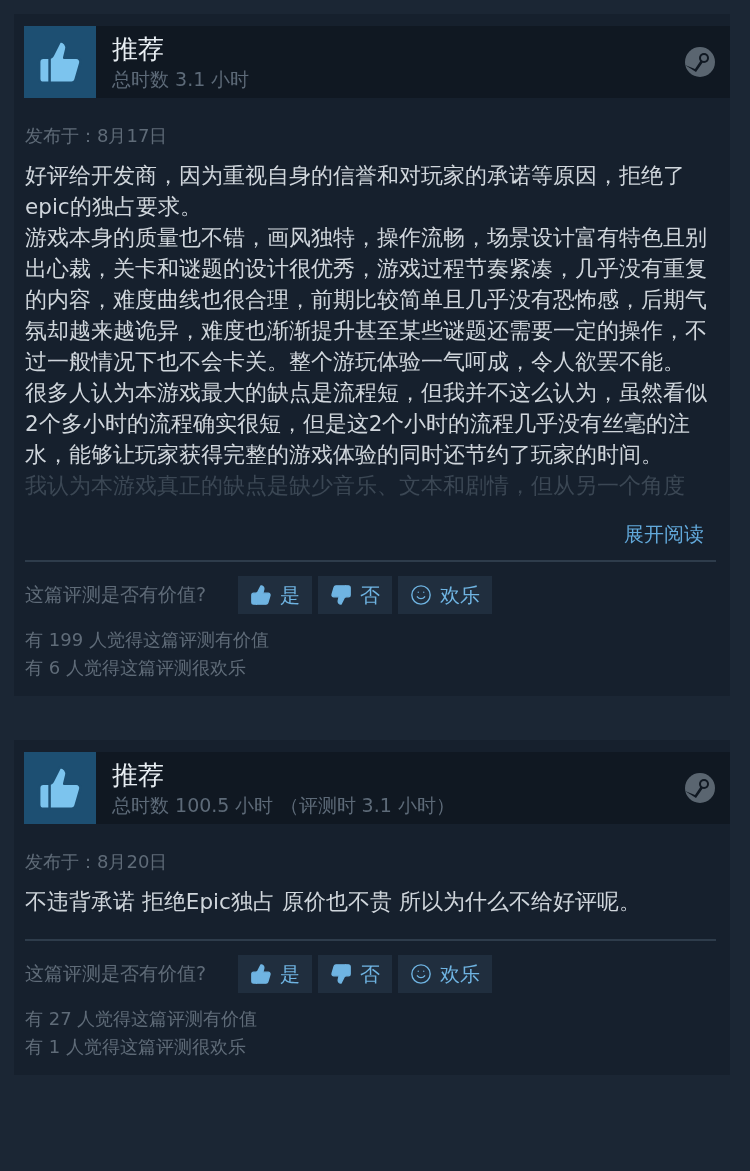  I want to click on review-paragraph: 不违背承诺 拒绝Epic独占 原价也不贵 所以为什么不给好评呢。, so click(333, 902).